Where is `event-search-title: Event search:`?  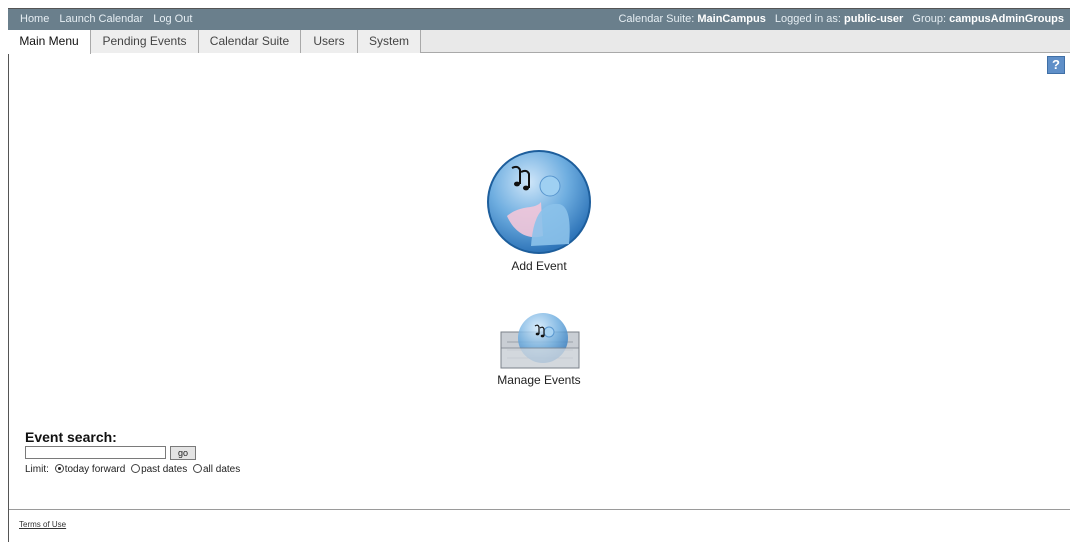
event-search-title: Event search: is located at coordinates (71, 437).